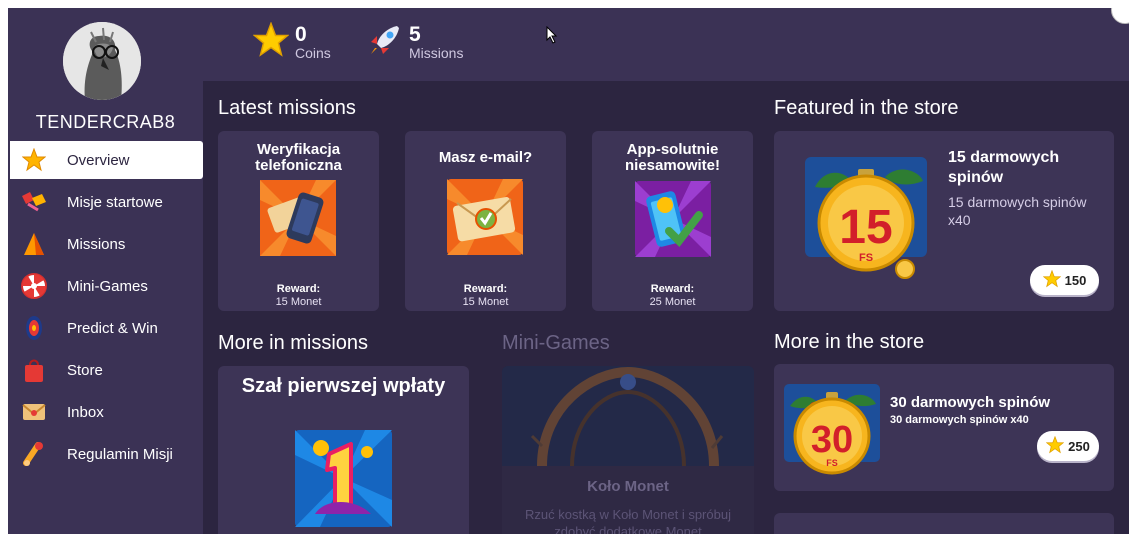 The image size is (1137, 541). Describe the element at coordinates (866, 108) in the screenshot. I see `featured-store-title: Featured in the store` at that location.